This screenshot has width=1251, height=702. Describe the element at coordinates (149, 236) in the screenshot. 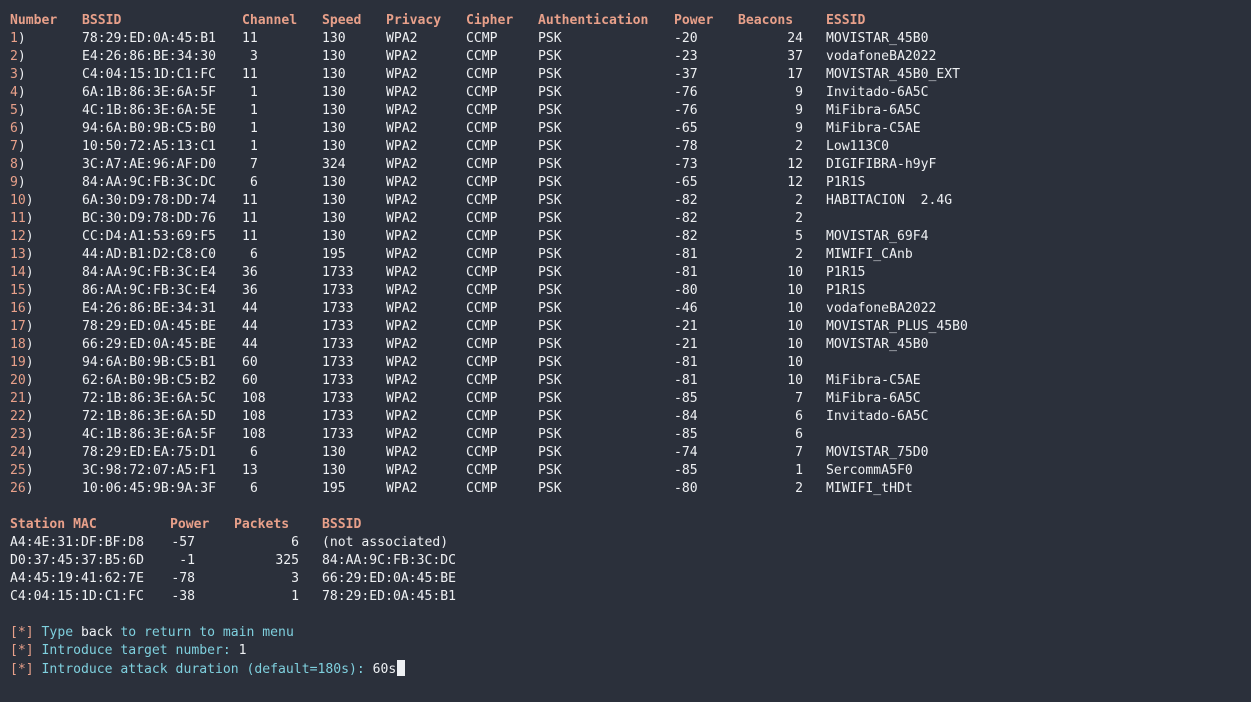

I see `bssid-cell: CC:D4:A1:53:69:F5` at that location.